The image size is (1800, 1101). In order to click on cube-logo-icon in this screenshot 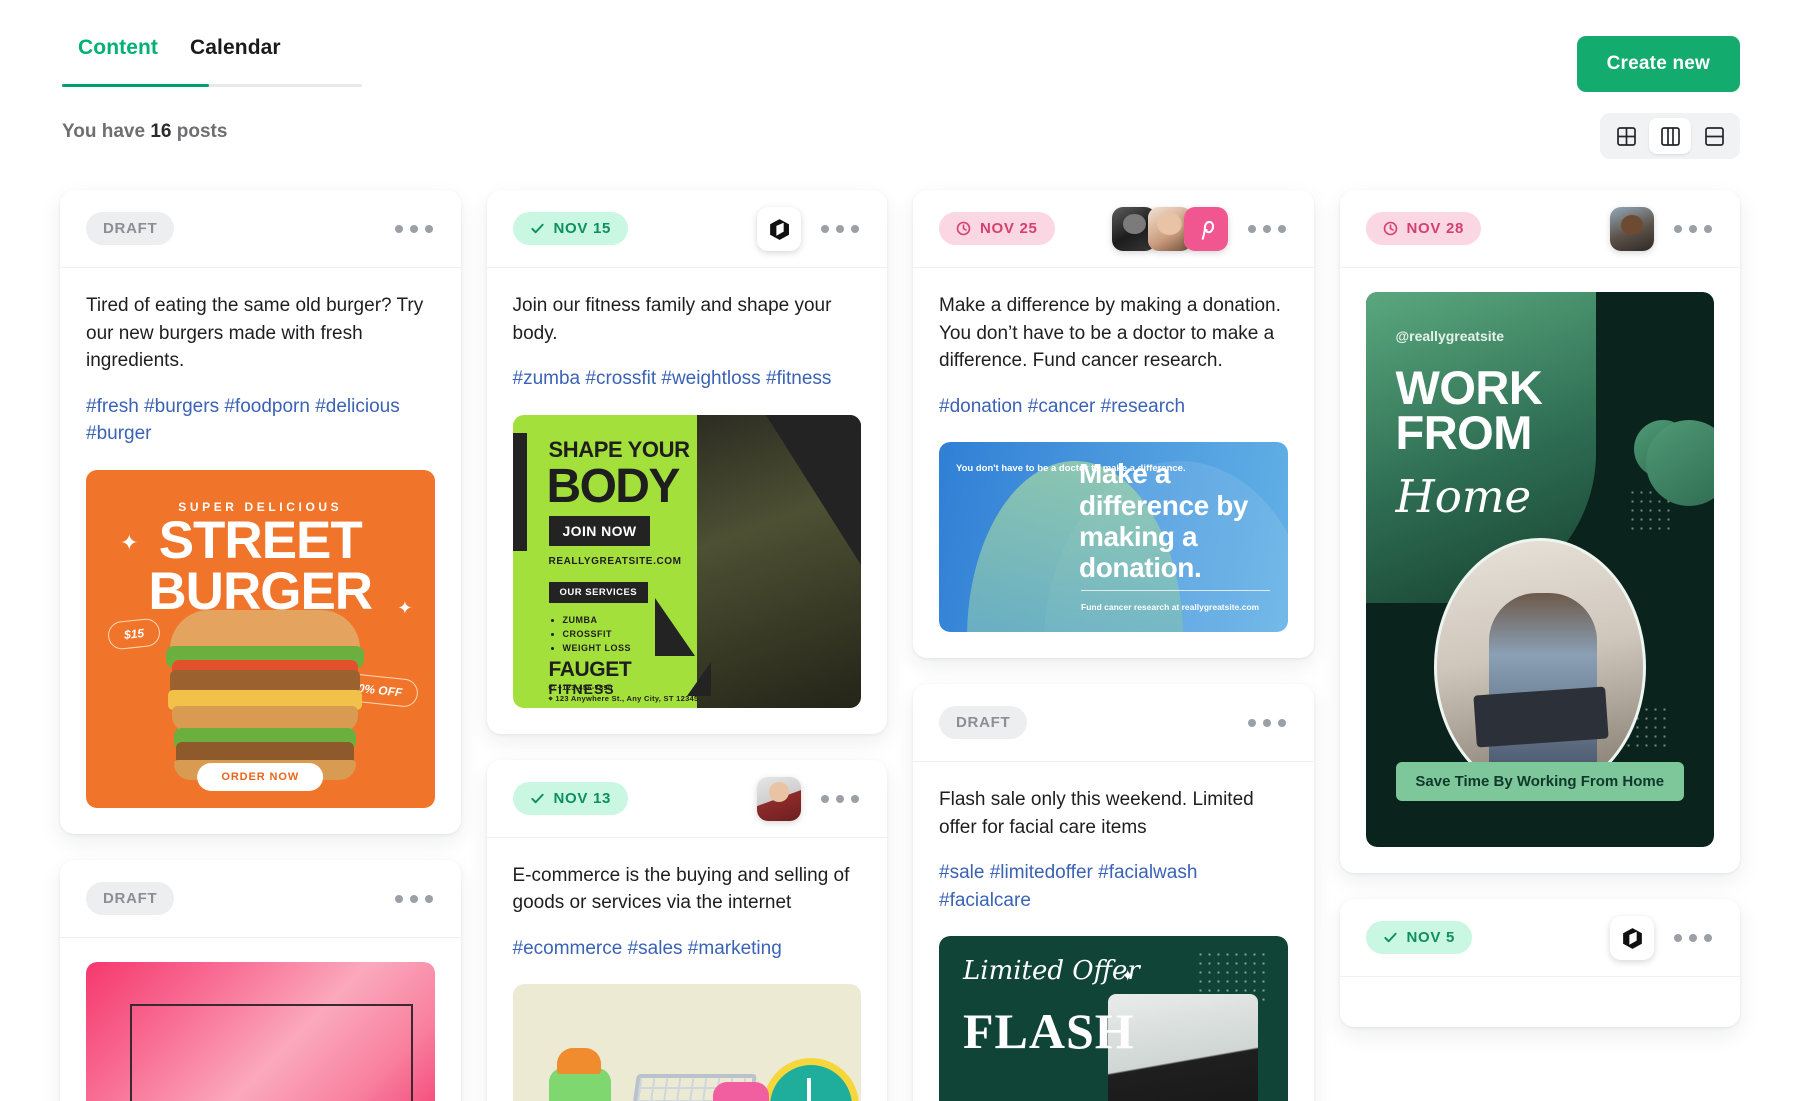, I will do `click(1632, 938)`.